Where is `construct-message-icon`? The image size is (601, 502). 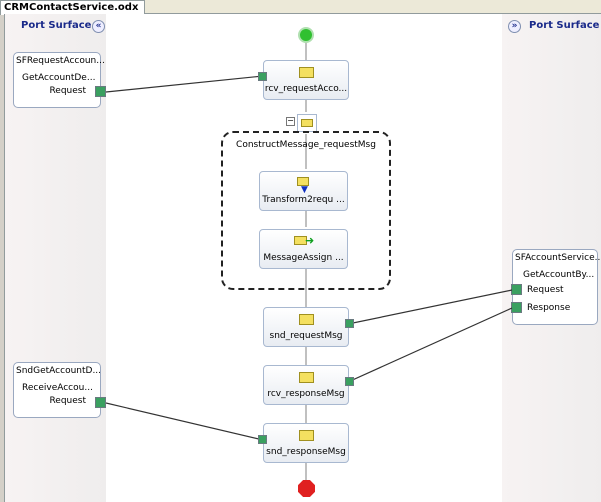 construct-message-icon is located at coordinates (307, 123).